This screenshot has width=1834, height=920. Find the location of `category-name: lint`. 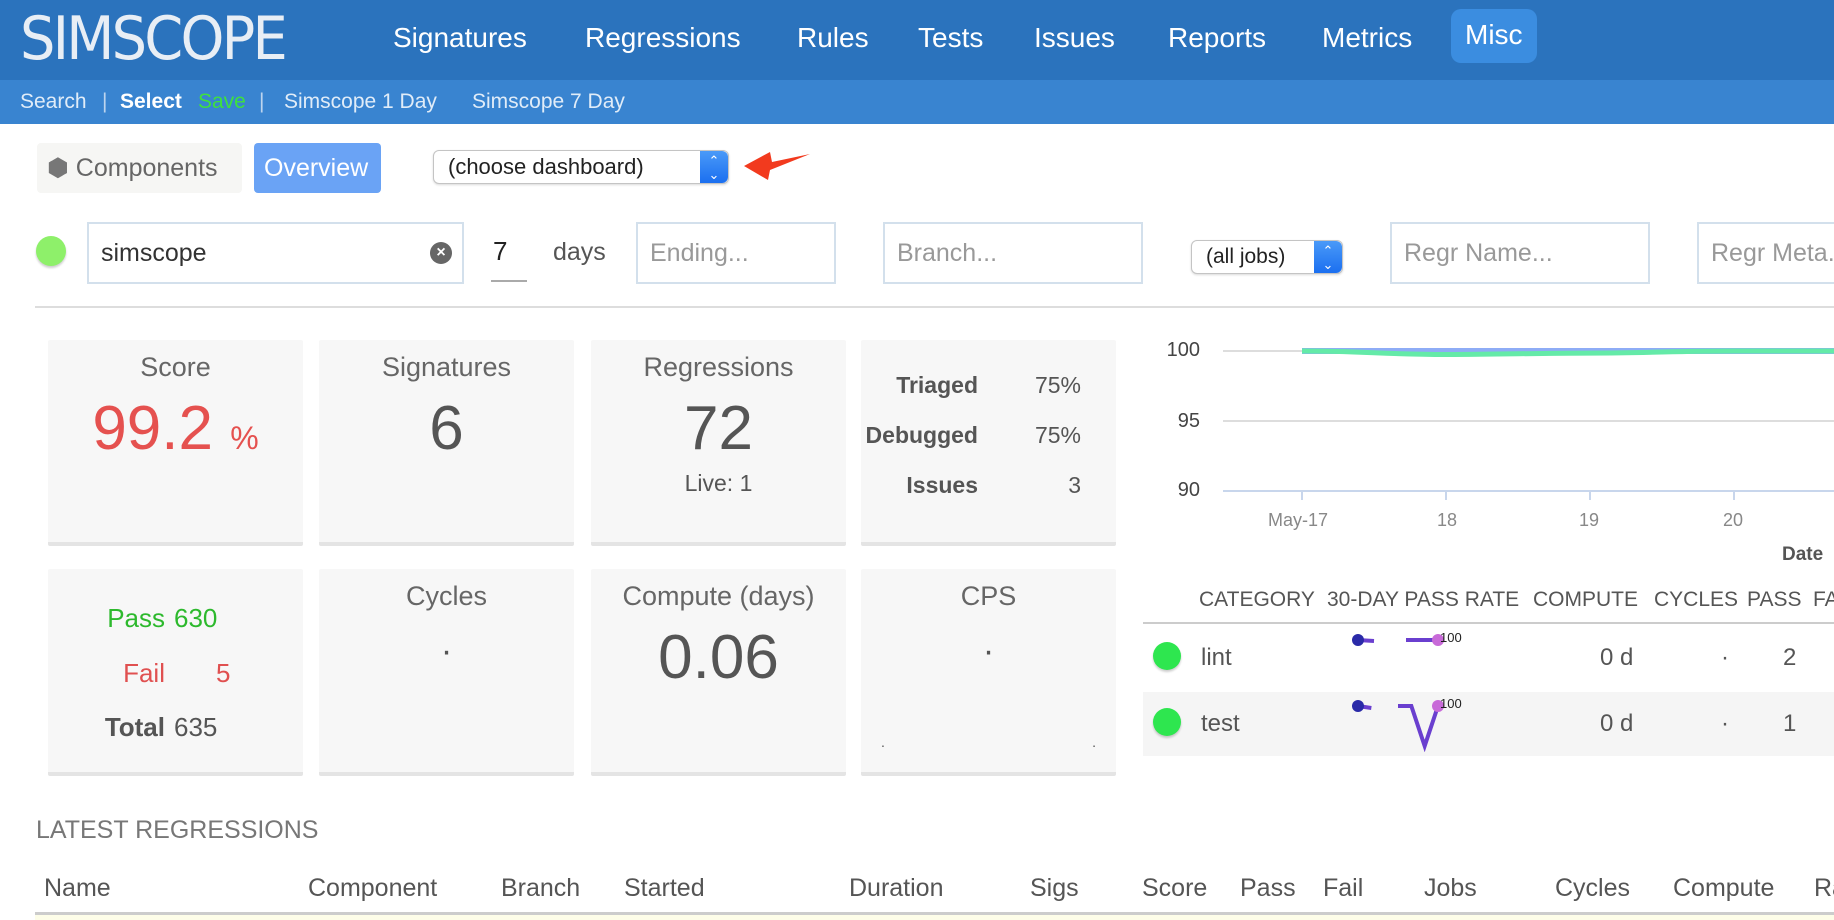

category-name: lint is located at coordinates (1216, 658).